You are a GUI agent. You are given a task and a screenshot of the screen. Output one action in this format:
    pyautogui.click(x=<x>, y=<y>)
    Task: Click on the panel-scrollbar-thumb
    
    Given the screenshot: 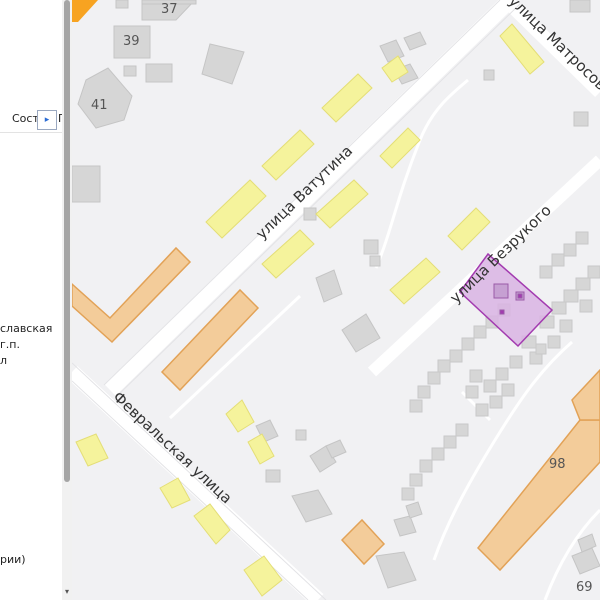 What is the action you would take?
    pyautogui.click(x=67, y=241)
    